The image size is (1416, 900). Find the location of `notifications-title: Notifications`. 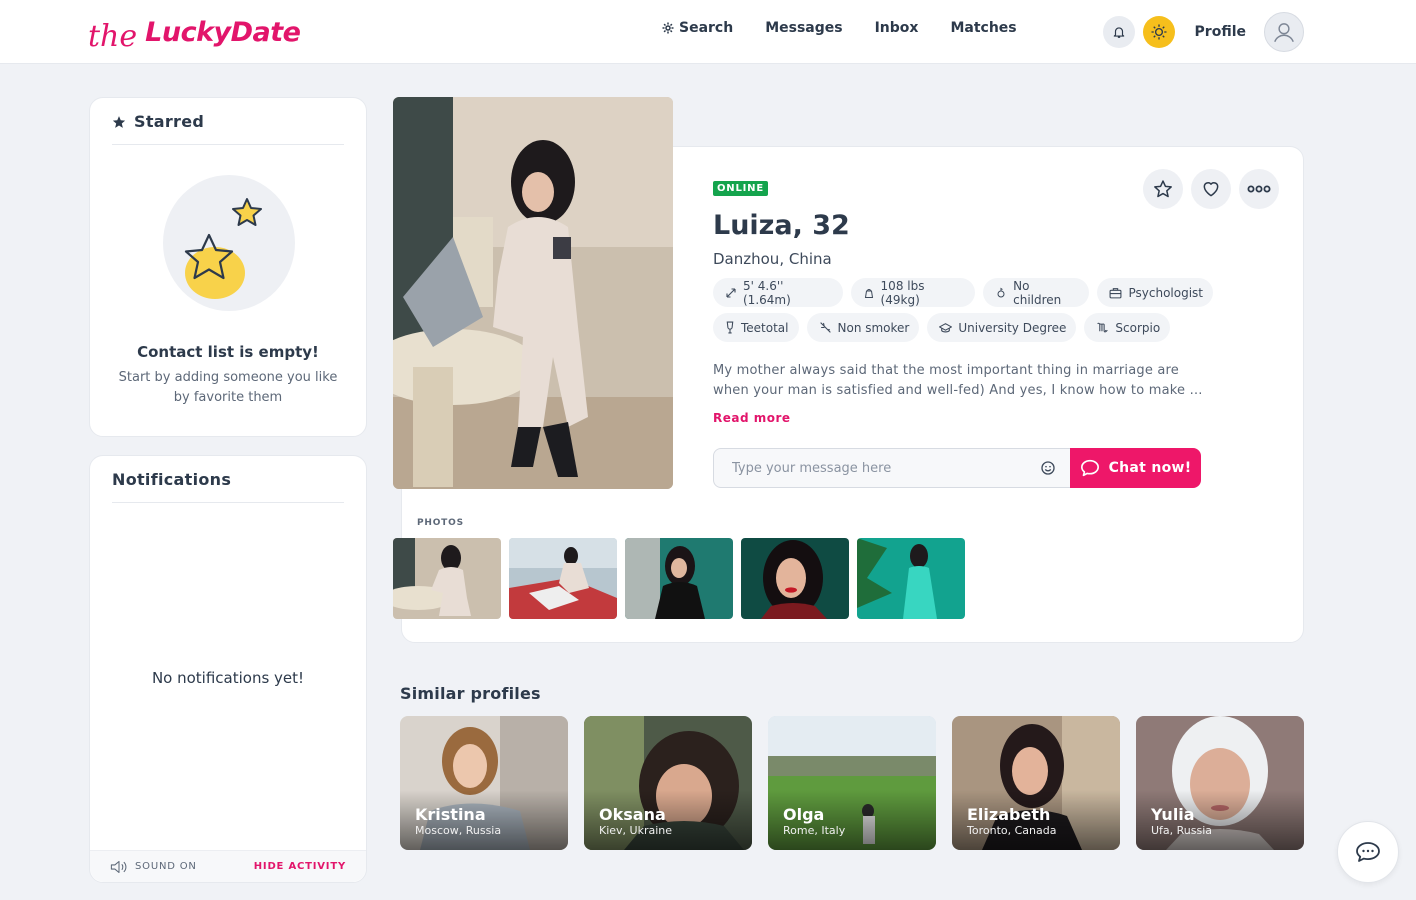

notifications-title: Notifications is located at coordinates (172, 479).